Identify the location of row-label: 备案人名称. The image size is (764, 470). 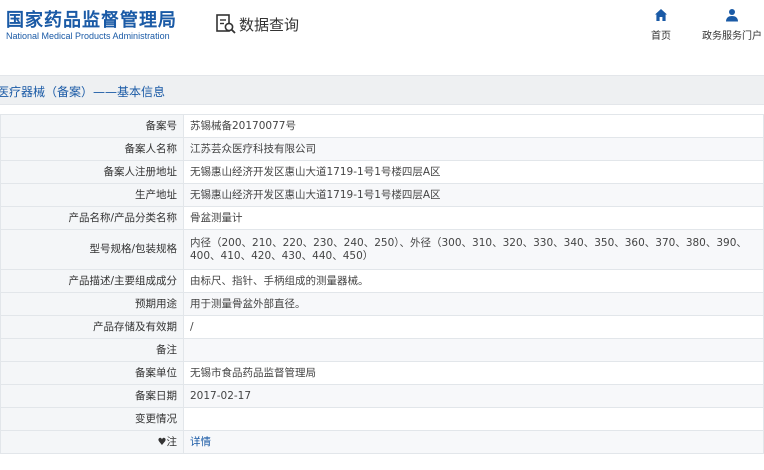
(92, 149).